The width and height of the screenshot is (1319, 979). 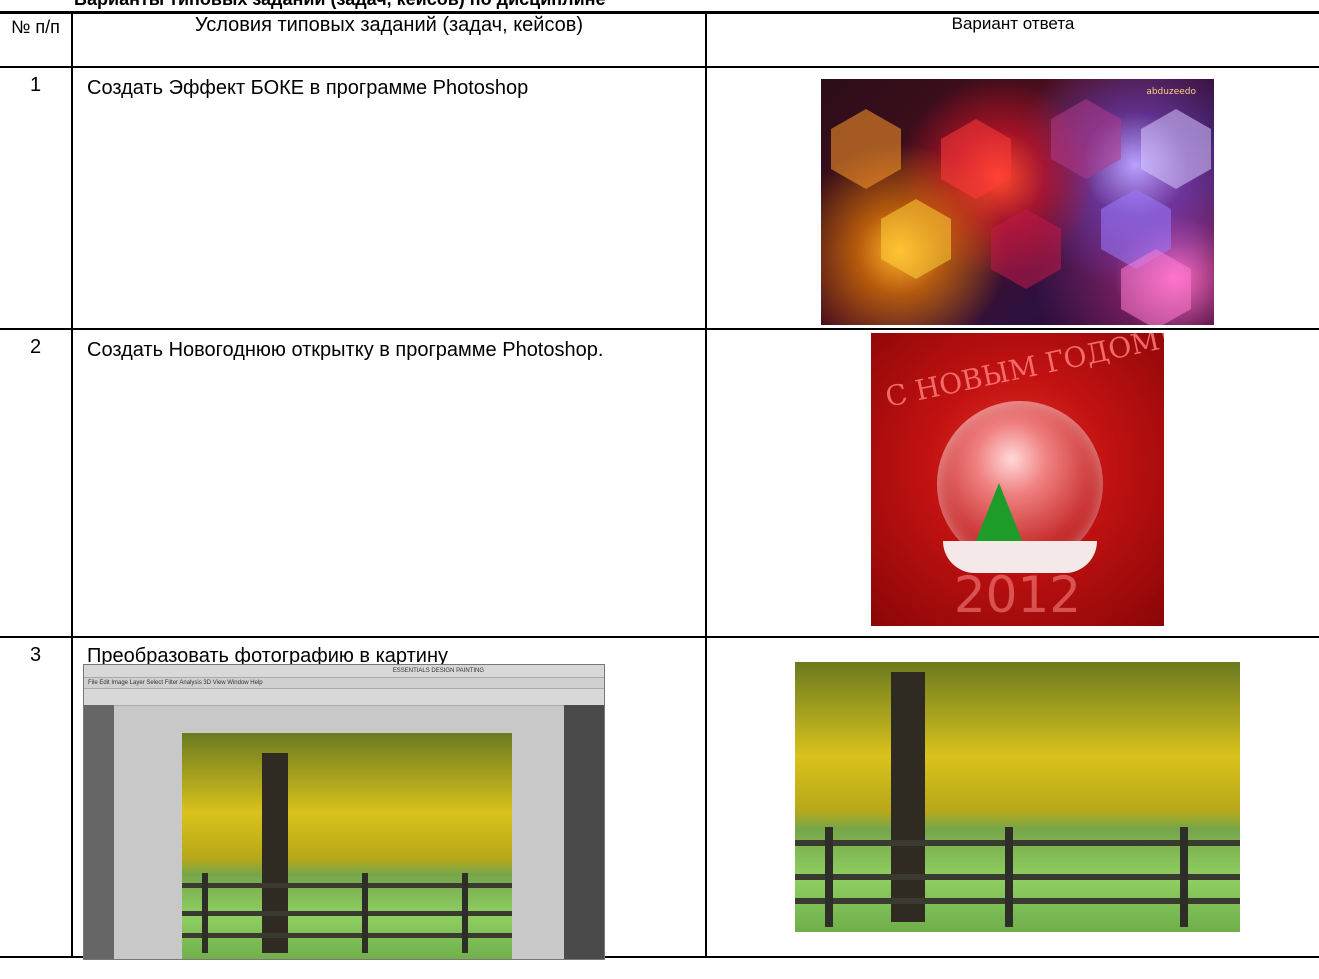 What do you see at coordinates (36, 483) in the screenshot?
I see `row-number: 2` at bounding box center [36, 483].